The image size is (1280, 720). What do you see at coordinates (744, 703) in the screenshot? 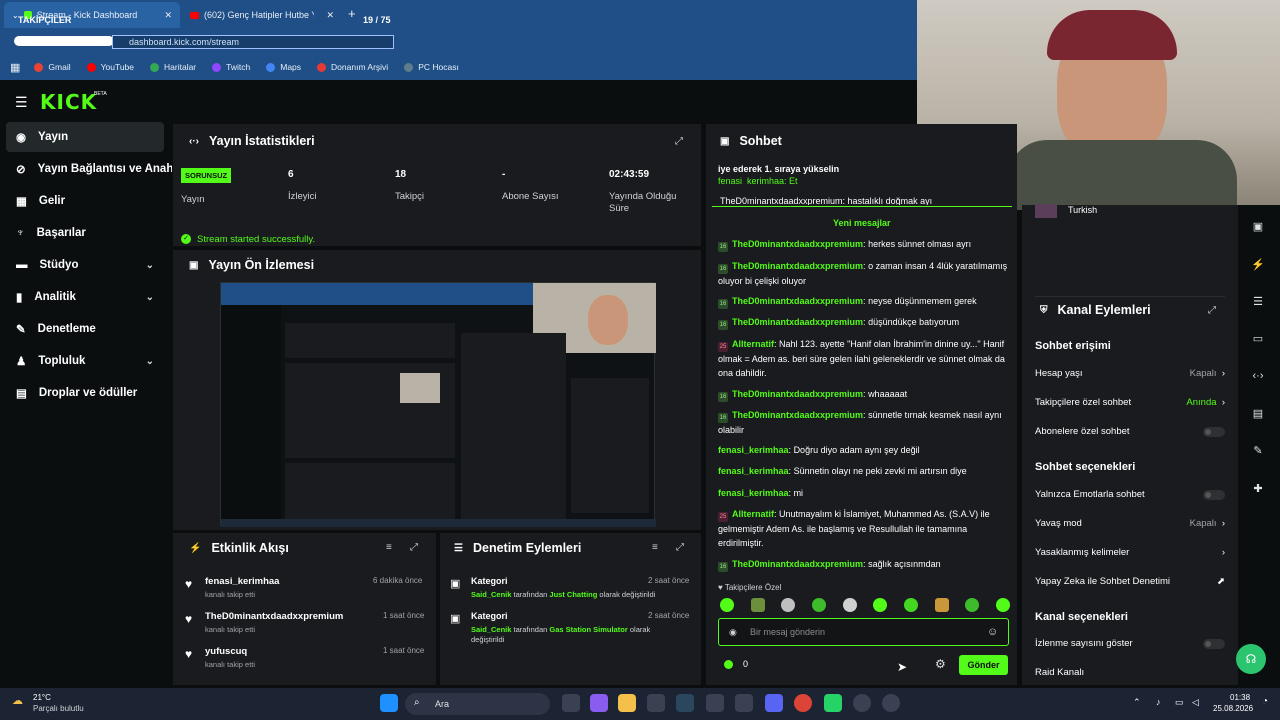
I see `app-icon` at bounding box center [744, 703].